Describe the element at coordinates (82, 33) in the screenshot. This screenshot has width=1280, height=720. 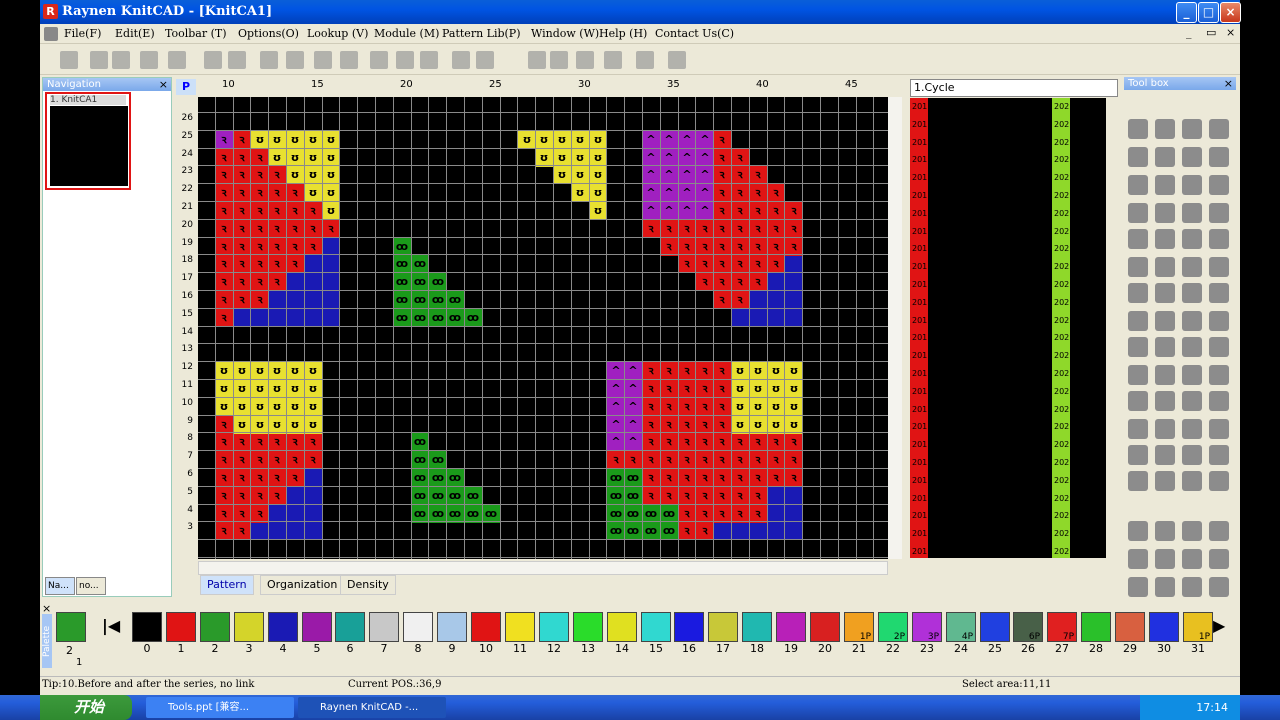
I see `menu-file: File(F)` at that location.